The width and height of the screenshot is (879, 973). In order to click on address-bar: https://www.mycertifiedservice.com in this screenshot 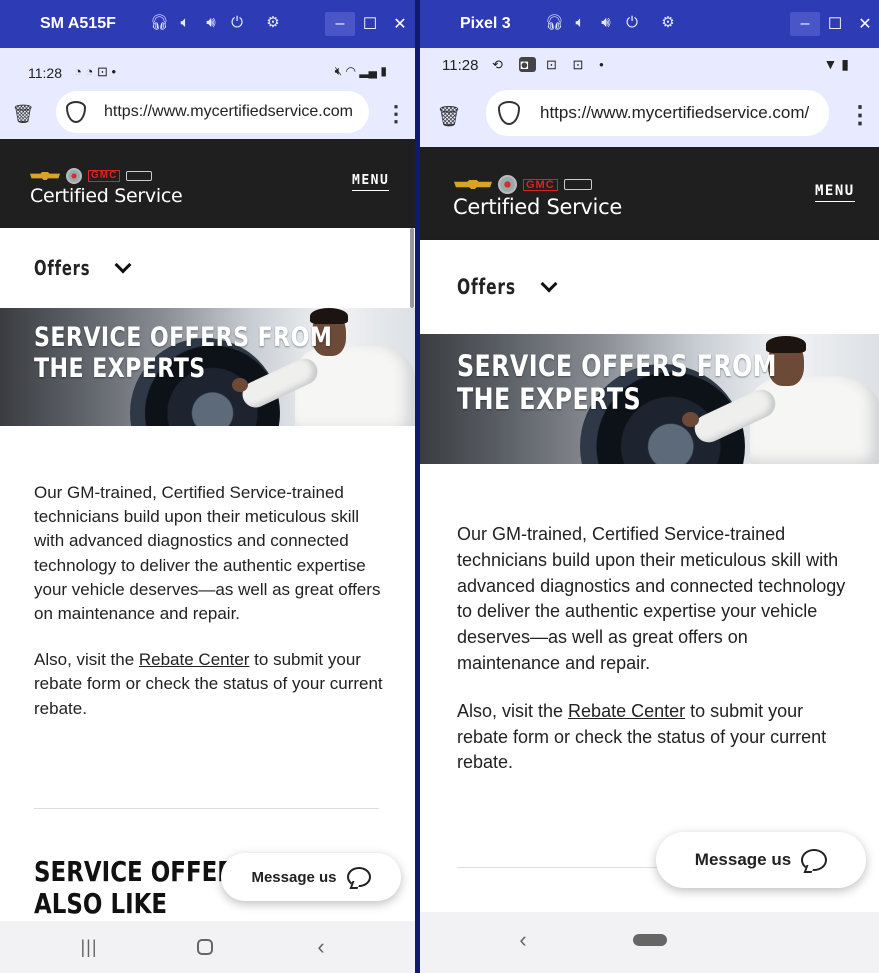, I will do `click(212, 112)`.